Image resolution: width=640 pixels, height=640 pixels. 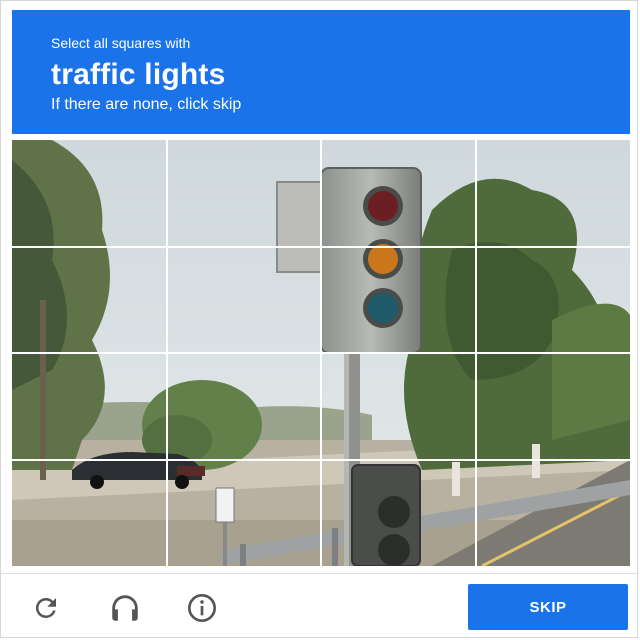 What do you see at coordinates (121, 43) in the screenshot?
I see `challenge-instruction: Select all squares with` at bounding box center [121, 43].